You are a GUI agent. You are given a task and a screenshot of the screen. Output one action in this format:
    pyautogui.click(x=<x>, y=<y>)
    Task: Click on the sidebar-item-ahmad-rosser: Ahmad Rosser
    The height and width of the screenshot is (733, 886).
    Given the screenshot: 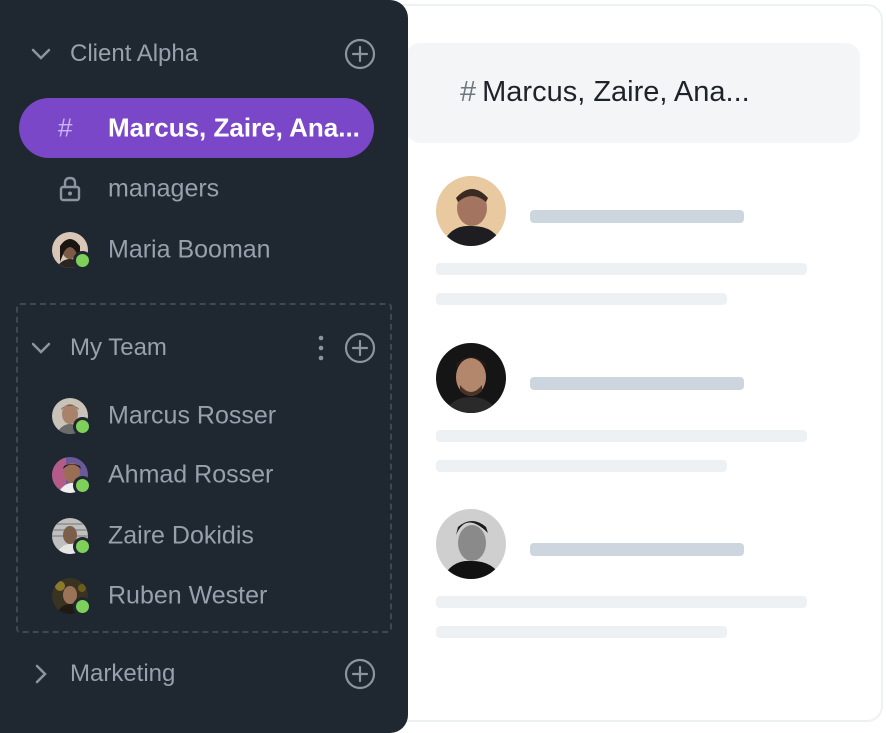 What is the action you would take?
    pyautogui.click(x=204, y=475)
    